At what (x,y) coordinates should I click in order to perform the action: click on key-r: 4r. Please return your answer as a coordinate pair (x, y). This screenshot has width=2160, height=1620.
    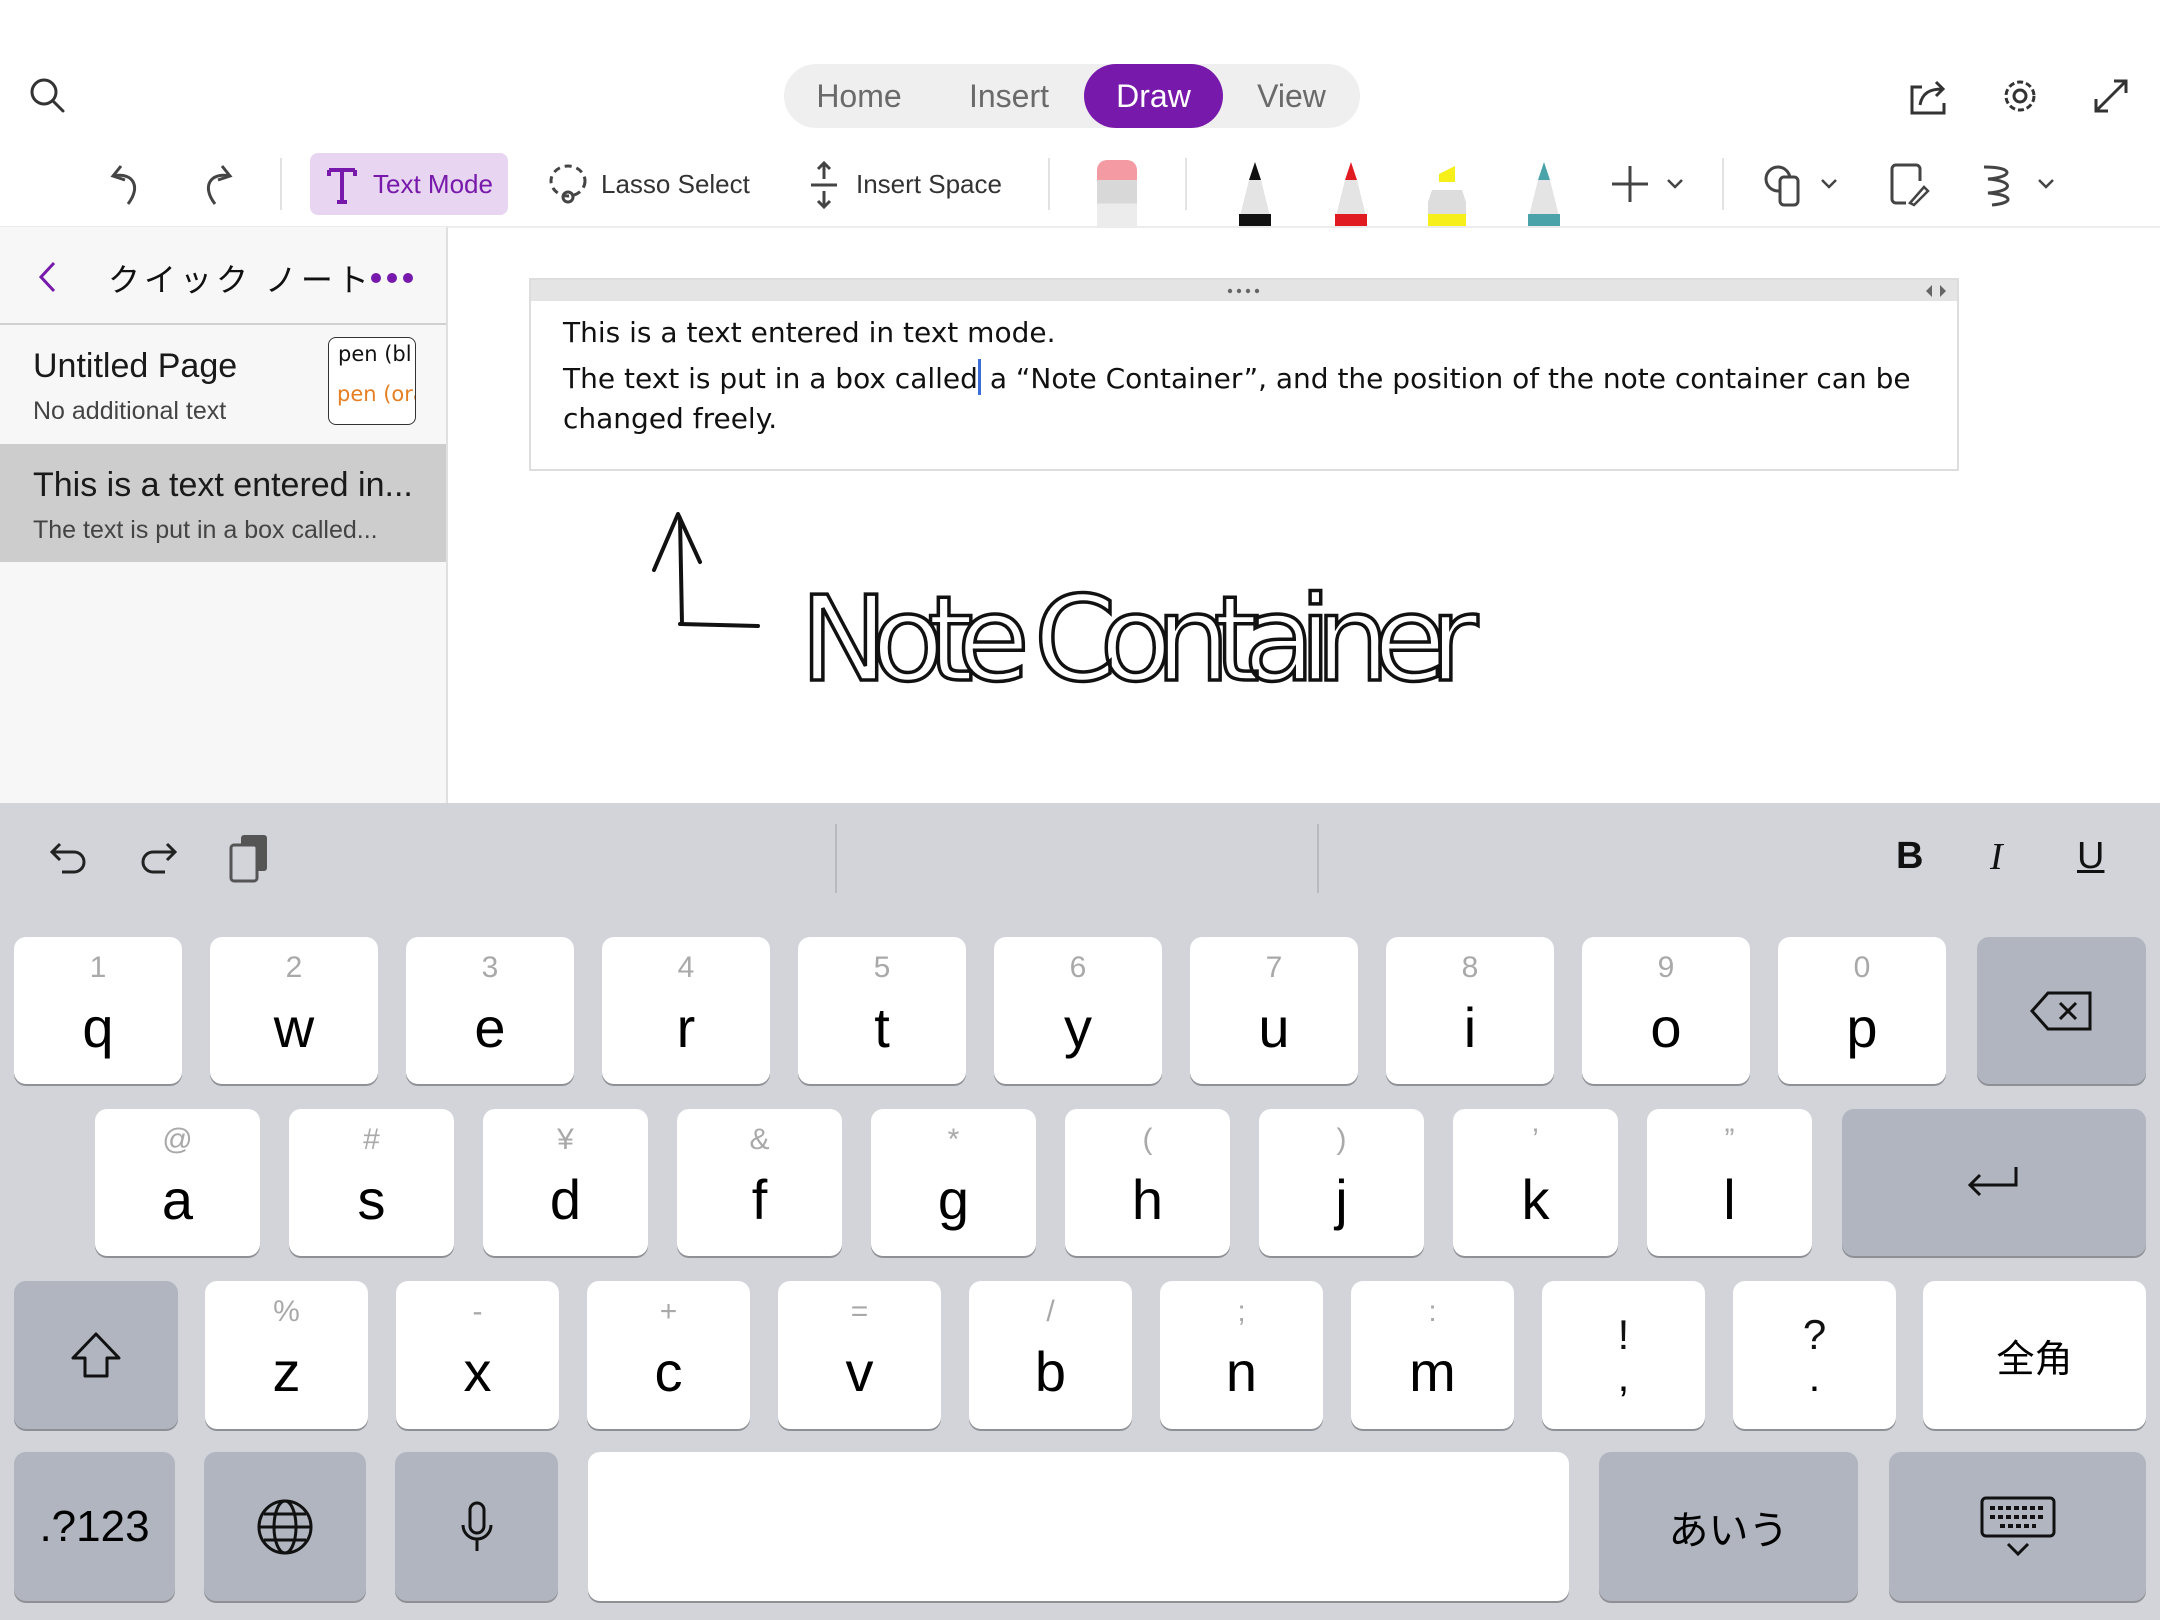
    Looking at the image, I should click on (686, 1010).